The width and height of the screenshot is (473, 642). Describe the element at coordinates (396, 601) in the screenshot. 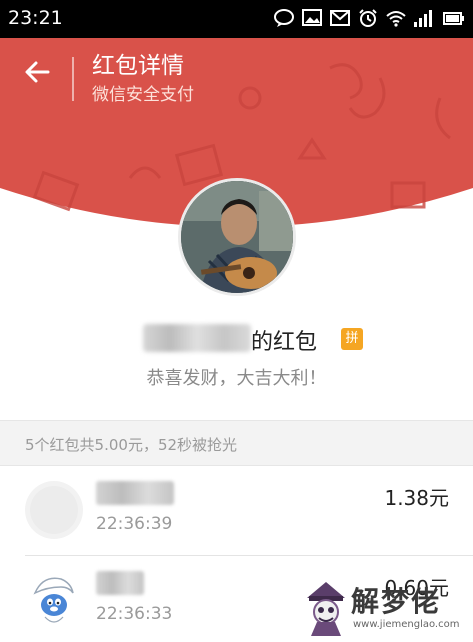

I see `watermark-text: 解梦佬` at that location.